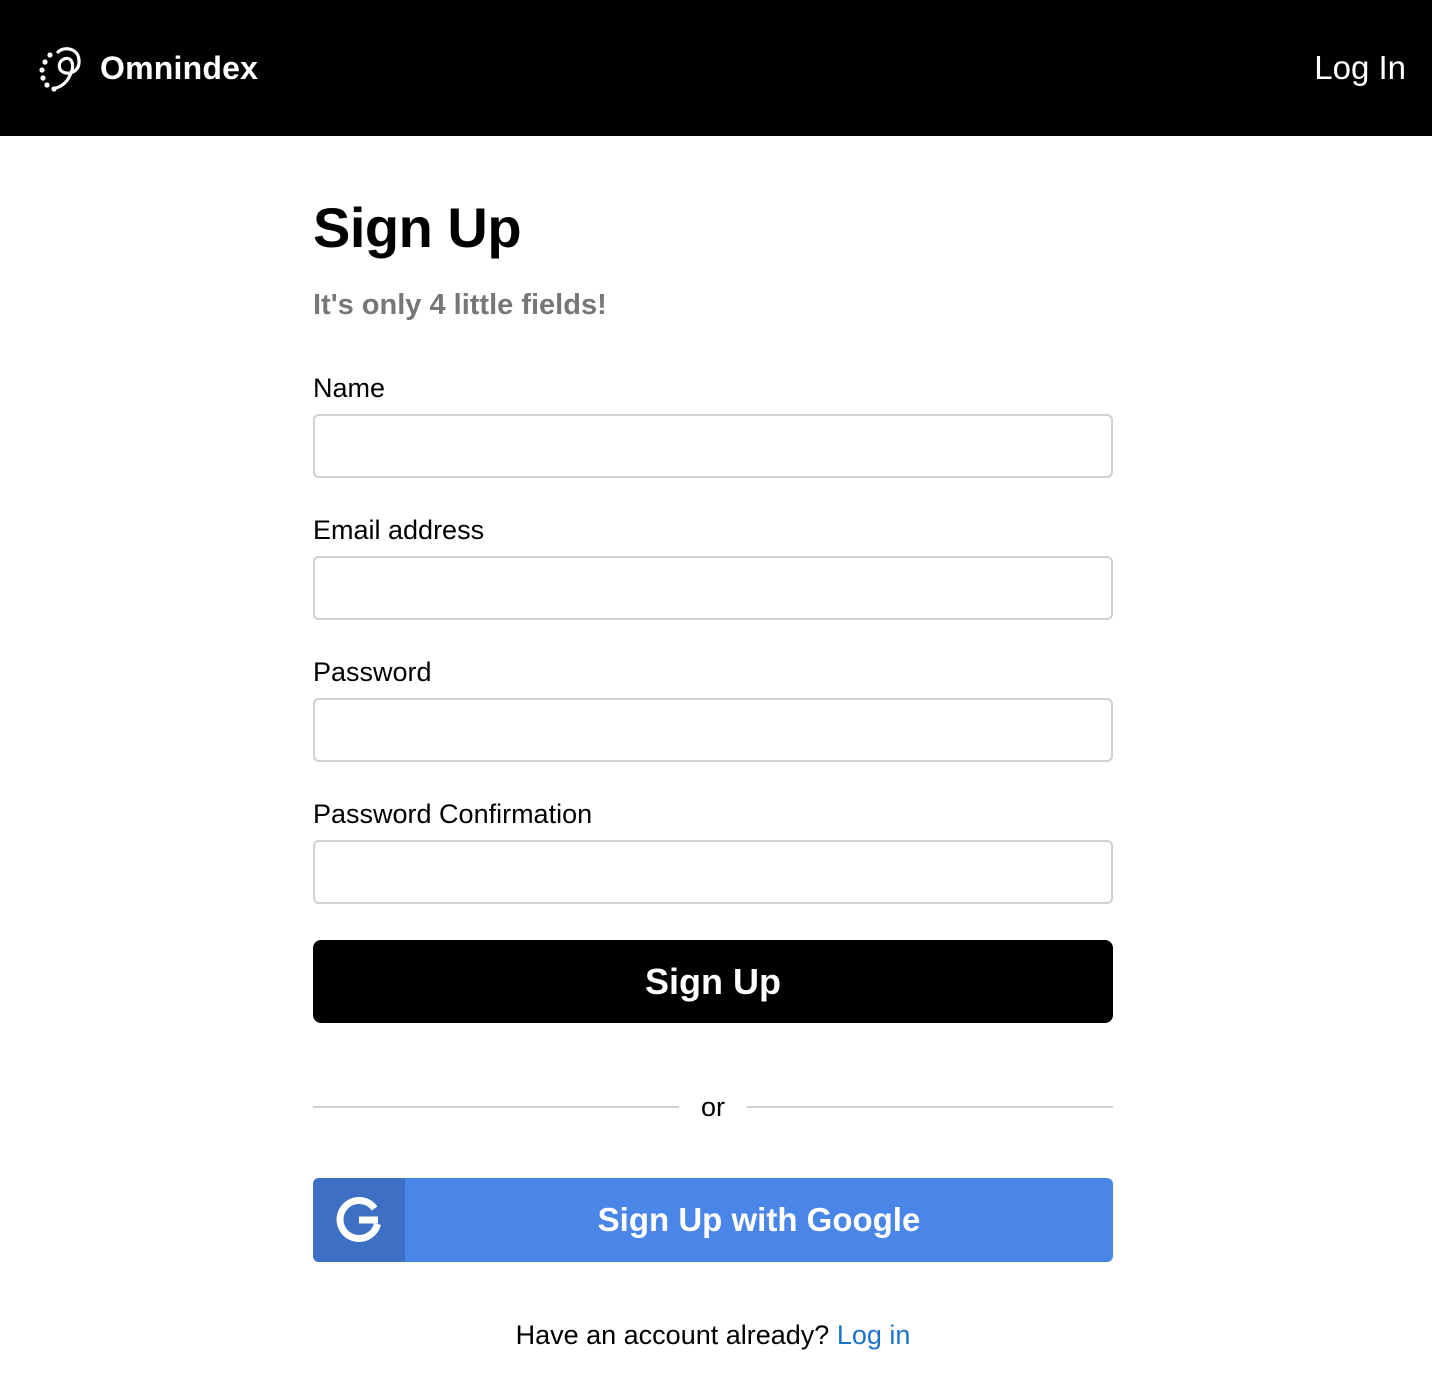 The height and width of the screenshot is (1376, 1432). Describe the element at coordinates (759, 1219) in the screenshot. I see `google-sign-up-label: Sign Up with Google` at that location.